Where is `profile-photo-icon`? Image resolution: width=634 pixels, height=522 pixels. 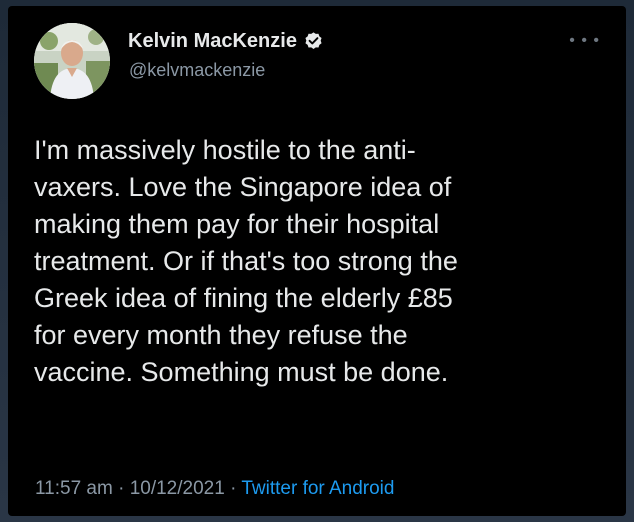 profile-photo-icon is located at coordinates (72, 61).